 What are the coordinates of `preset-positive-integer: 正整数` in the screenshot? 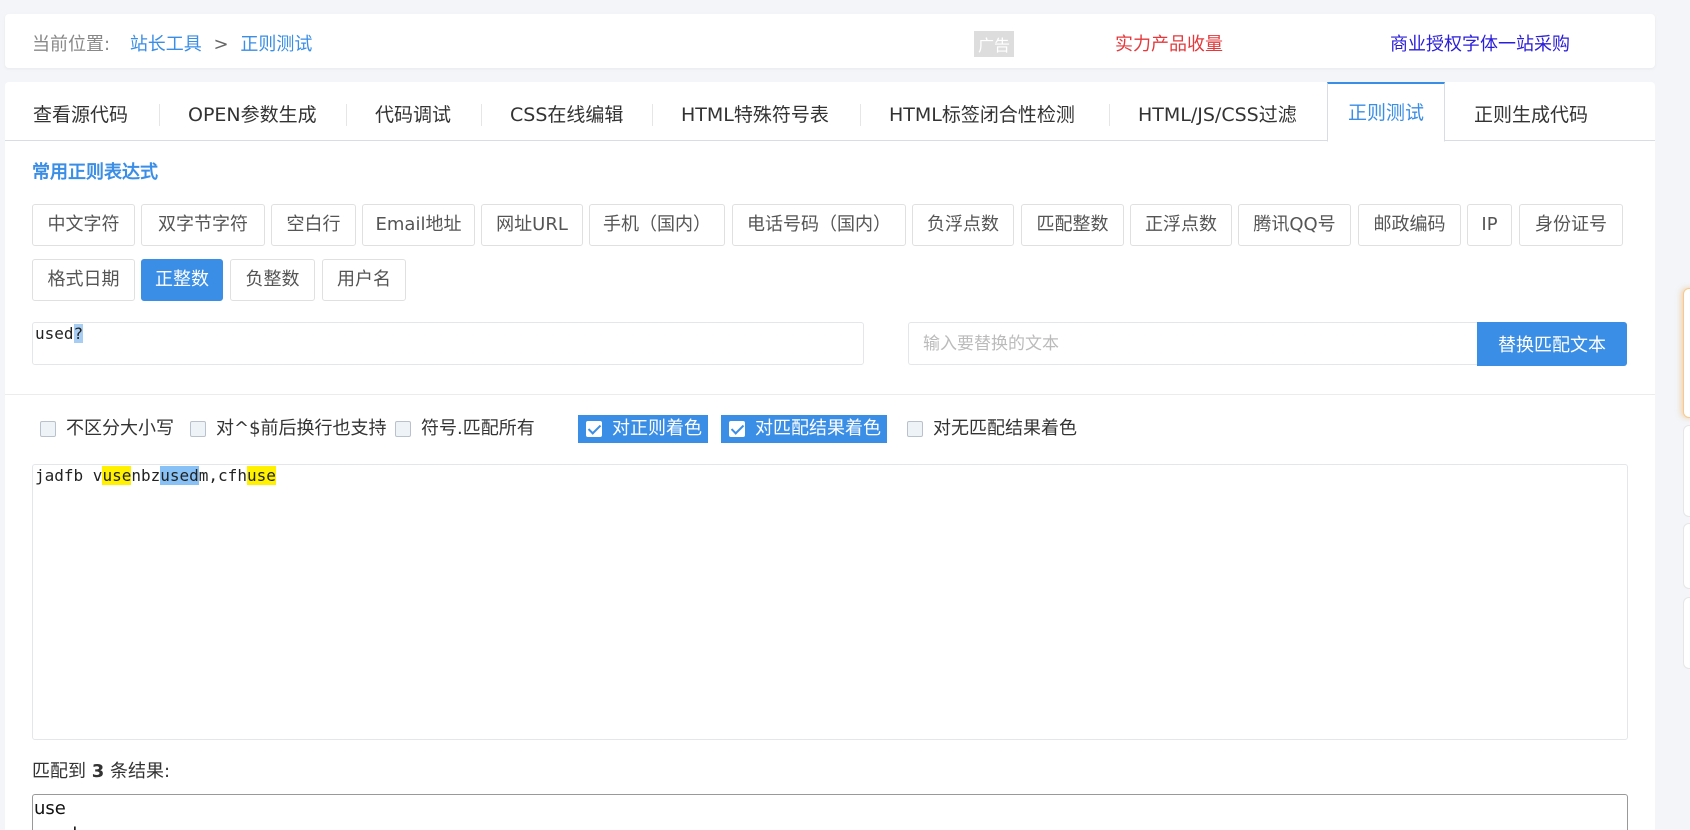 It's located at (182, 280).